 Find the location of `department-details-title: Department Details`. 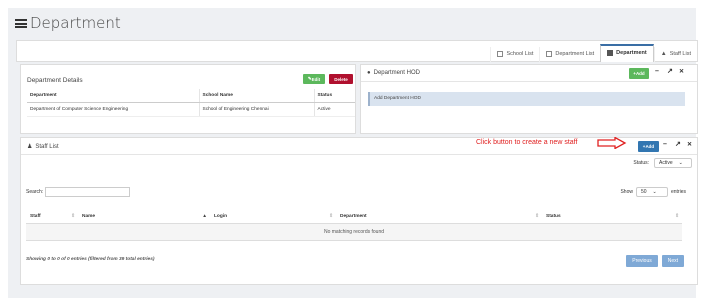

department-details-title: Department Details is located at coordinates (55, 80).